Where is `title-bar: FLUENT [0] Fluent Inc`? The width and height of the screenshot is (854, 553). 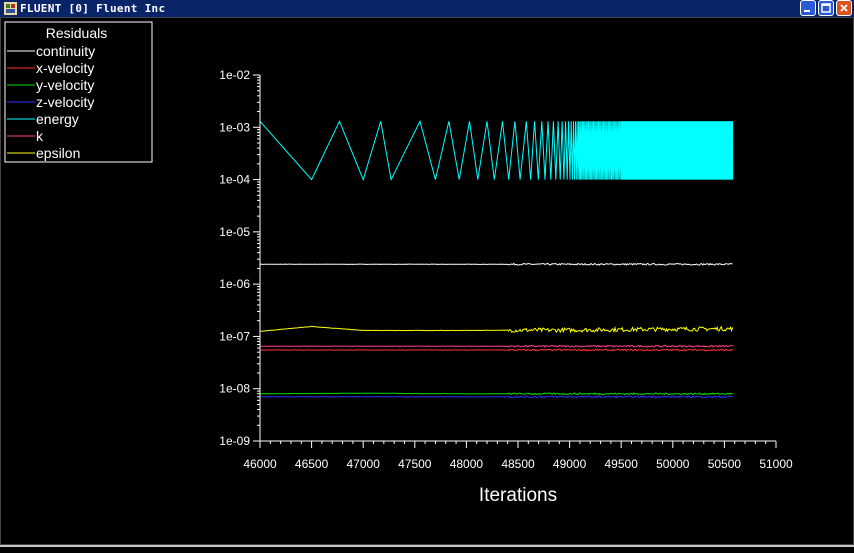 title-bar: FLUENT [0] Fluent Inc is located at coordinates (427, 8).